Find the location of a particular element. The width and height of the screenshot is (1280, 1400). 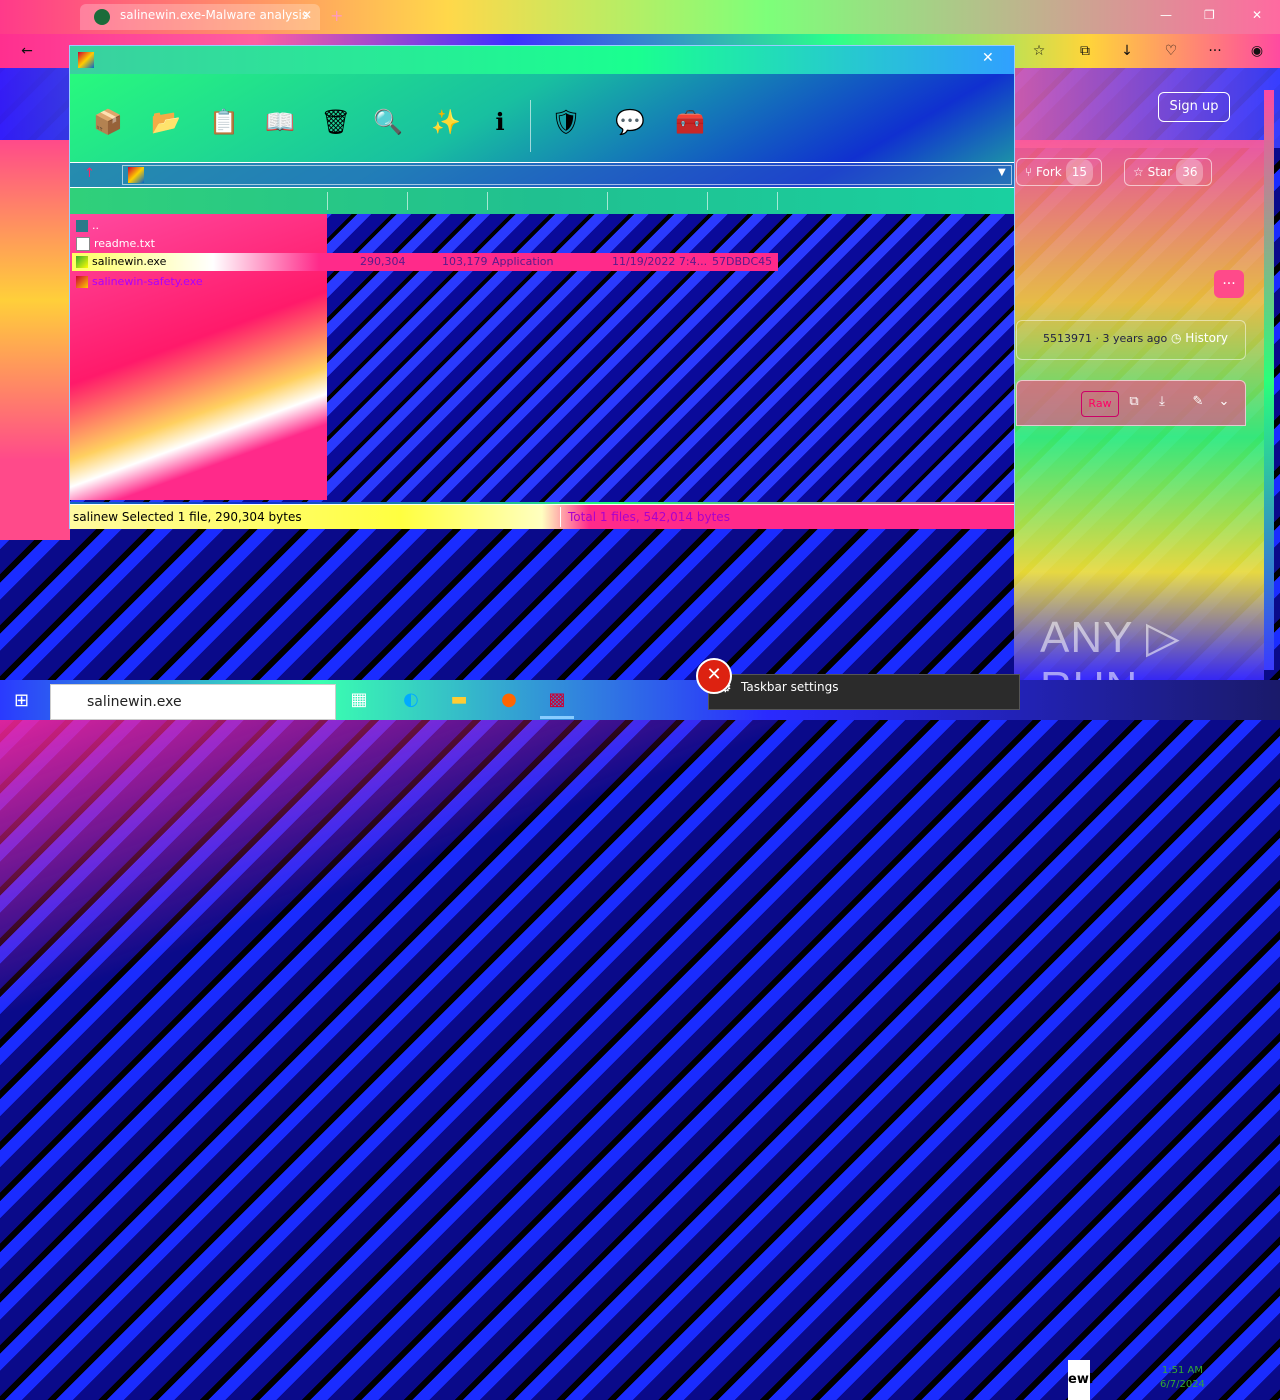

column-packed is located at coordinates (487, 201).